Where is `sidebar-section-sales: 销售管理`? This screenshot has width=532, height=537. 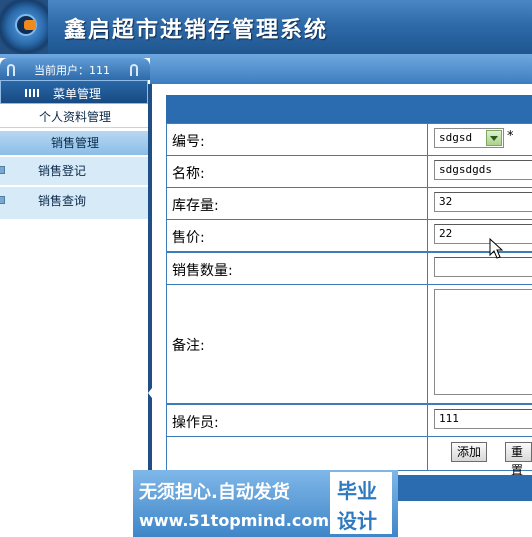 sidebar-section-sales: 销售管理 is located at coordinates (75, 143).